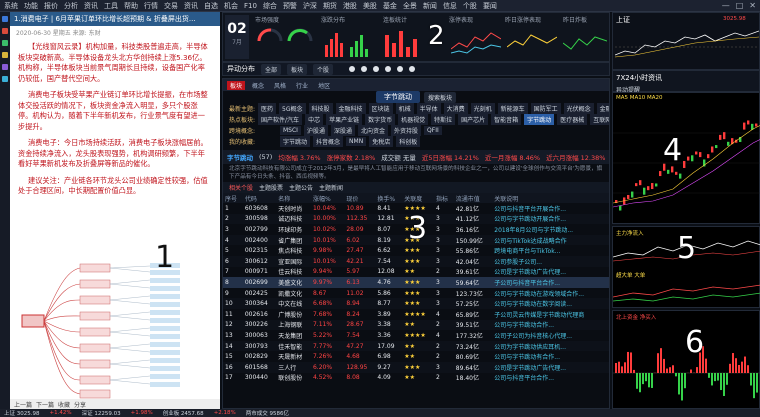 The width and height of the screenshot is (760, 417). Describe the element at coordinates (602, 108) in the screenshot. I see `category-chip: 金融概念` at that location.